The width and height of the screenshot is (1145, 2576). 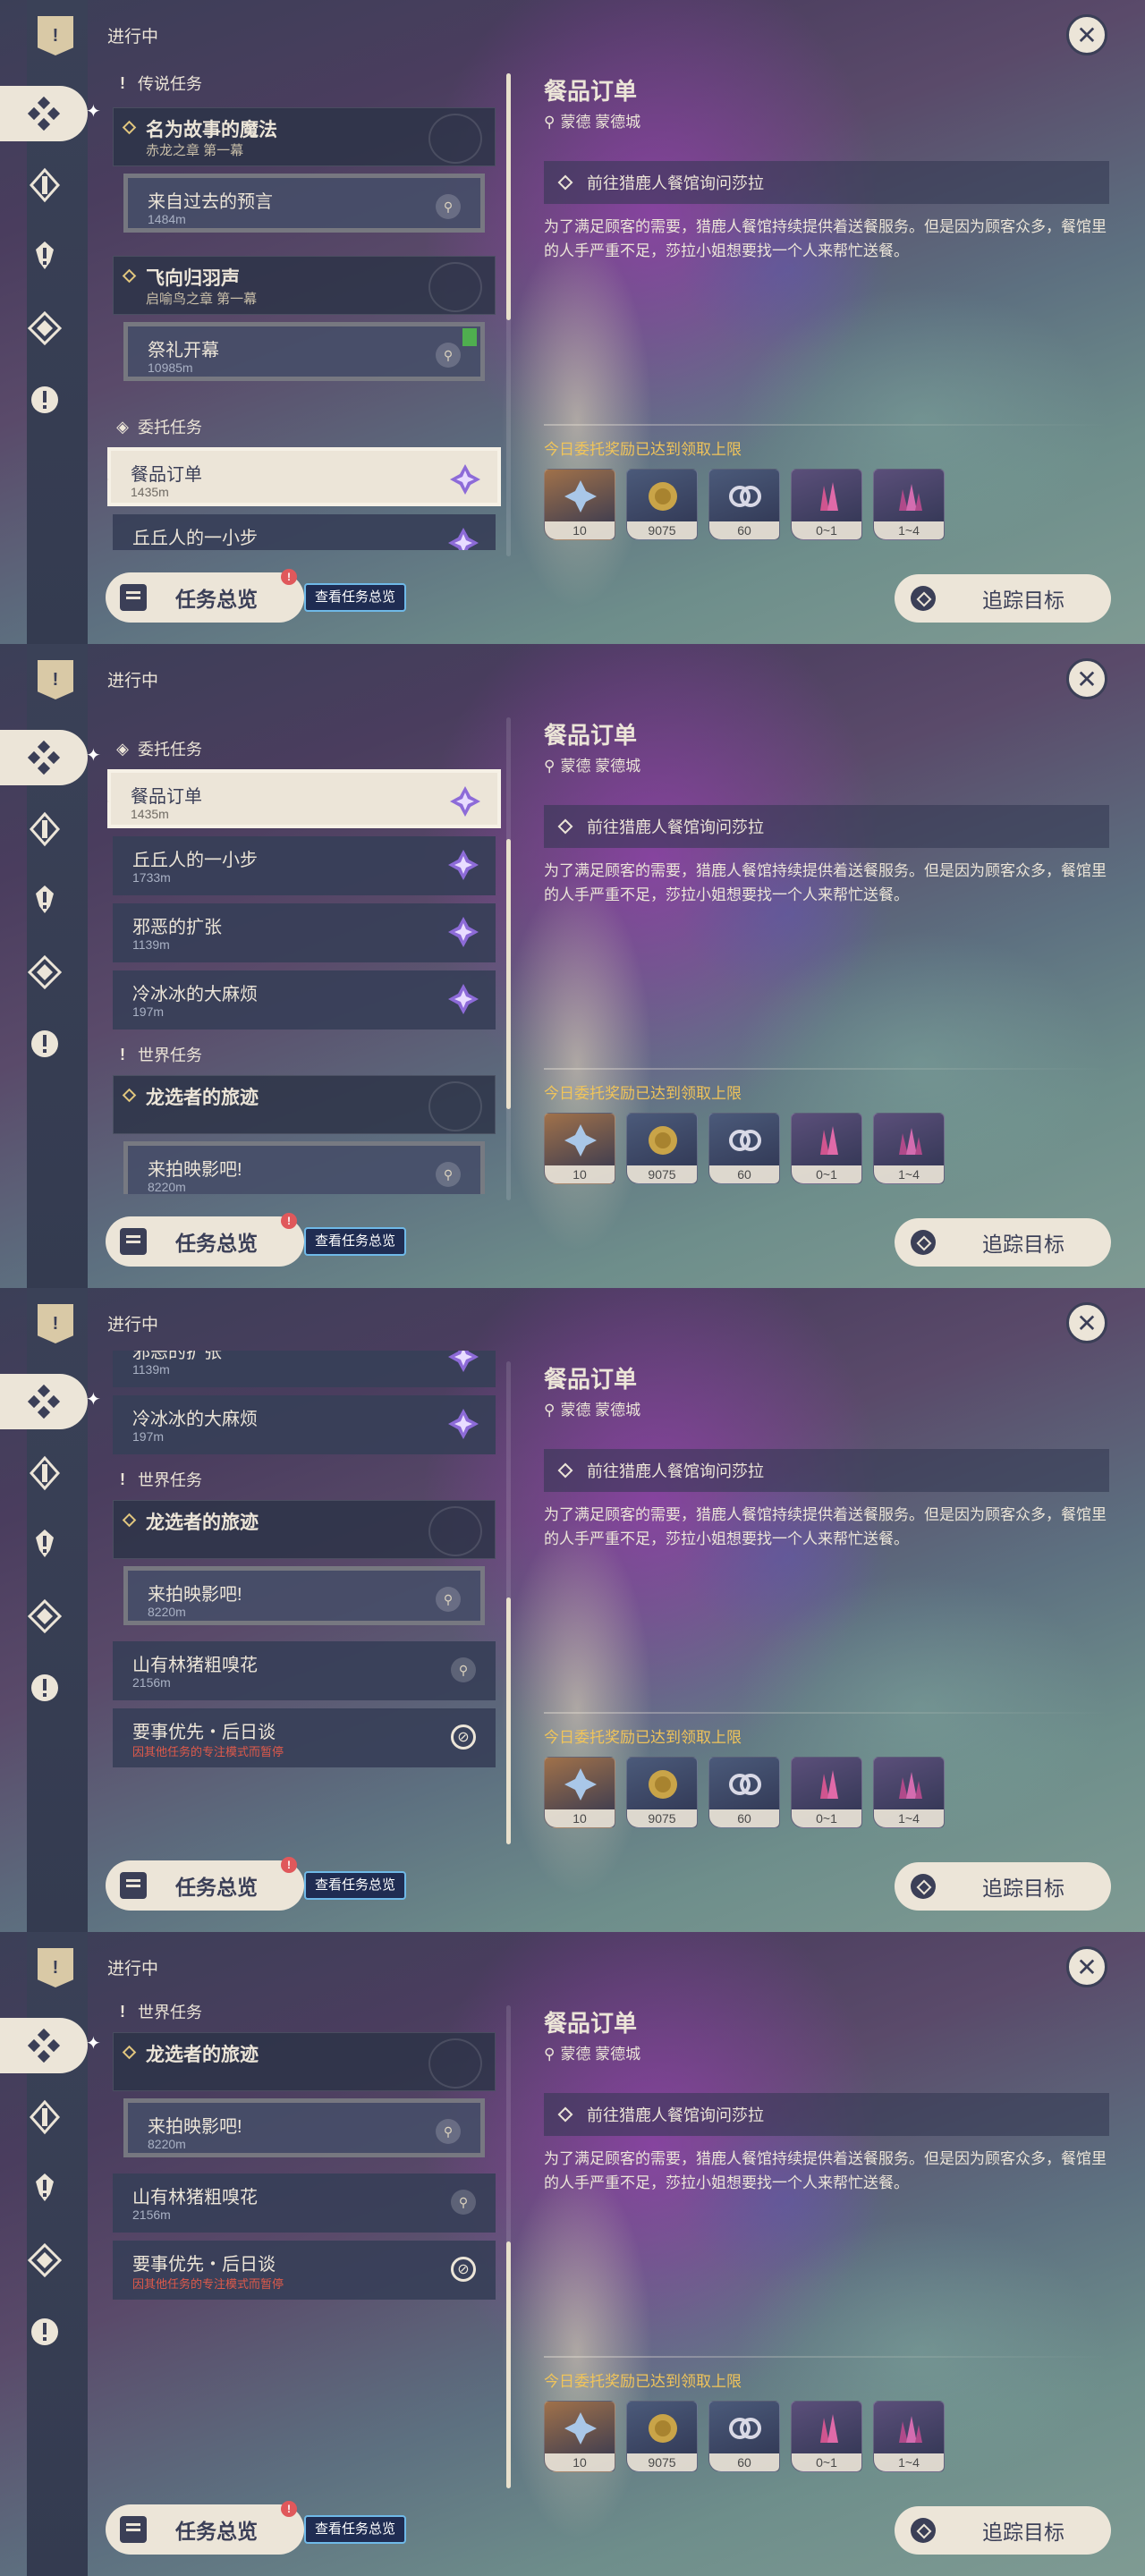 What do you see at coordinates (1023, 600) in the screenshot?
I see `track-label: 追踪目标` at bounding box center [1023, 600].